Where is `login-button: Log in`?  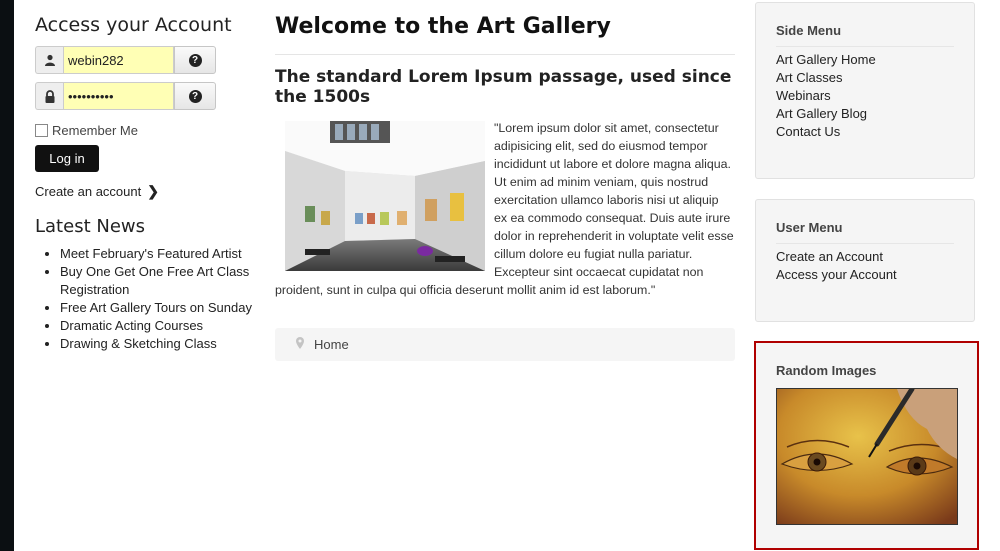
login-button: Log in is located at coordinates (67, 158).